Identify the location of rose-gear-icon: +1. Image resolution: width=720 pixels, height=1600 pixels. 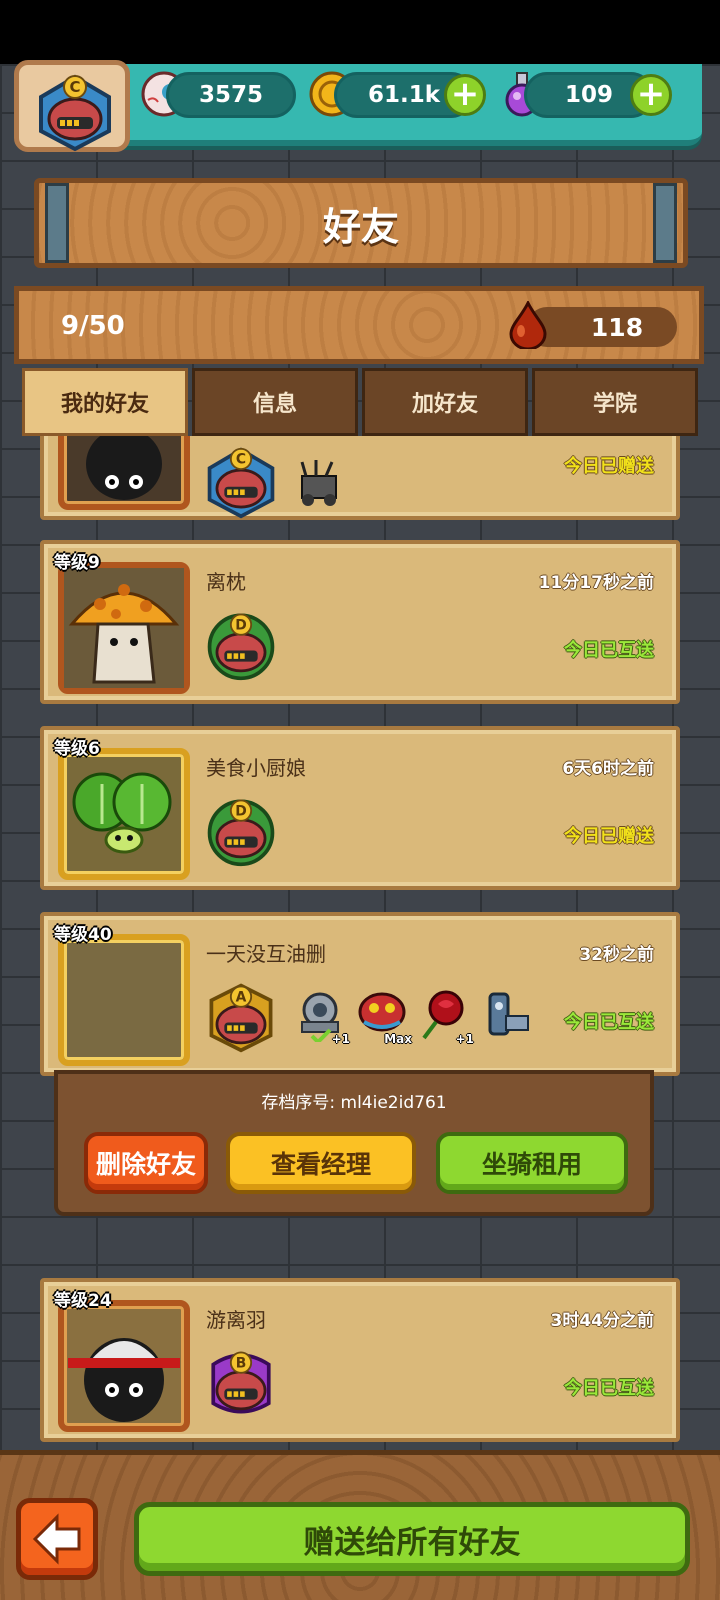
(445, 1016).